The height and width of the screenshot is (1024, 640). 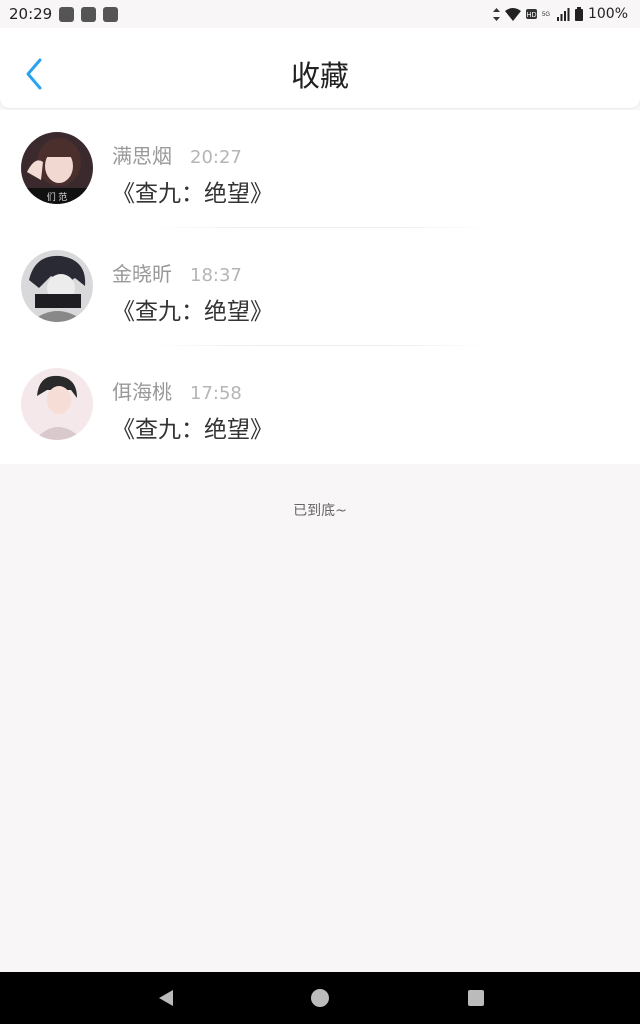 I want to click on status-left: 20:29, so click(x=64, y=14).